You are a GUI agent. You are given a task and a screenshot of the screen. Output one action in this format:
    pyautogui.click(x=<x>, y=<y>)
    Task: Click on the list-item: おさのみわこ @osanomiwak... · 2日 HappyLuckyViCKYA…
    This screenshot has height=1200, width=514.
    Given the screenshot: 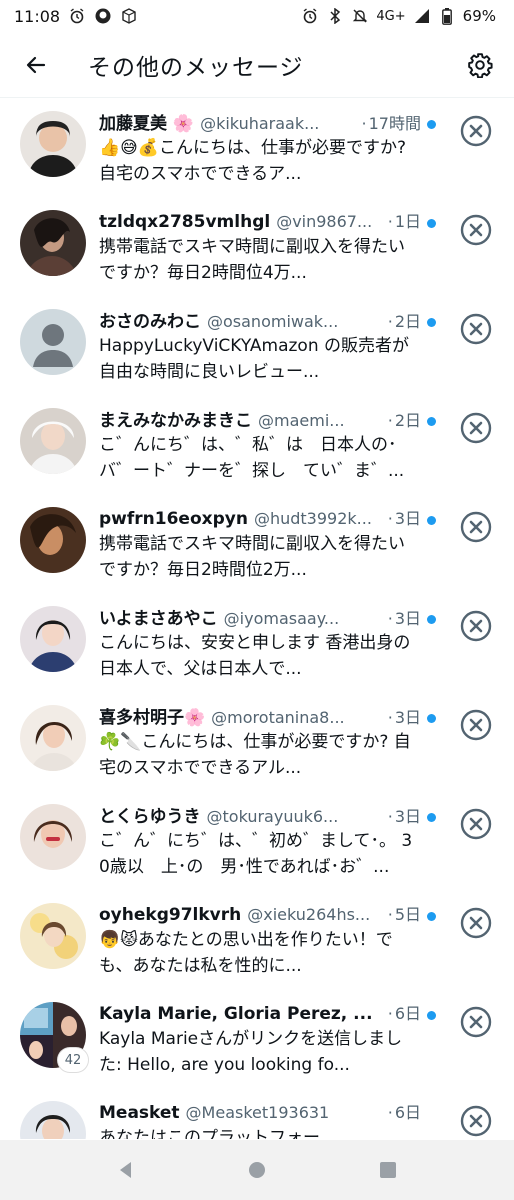 What is the action you would take?
    pyautogui.click(x=257, y=346)
    